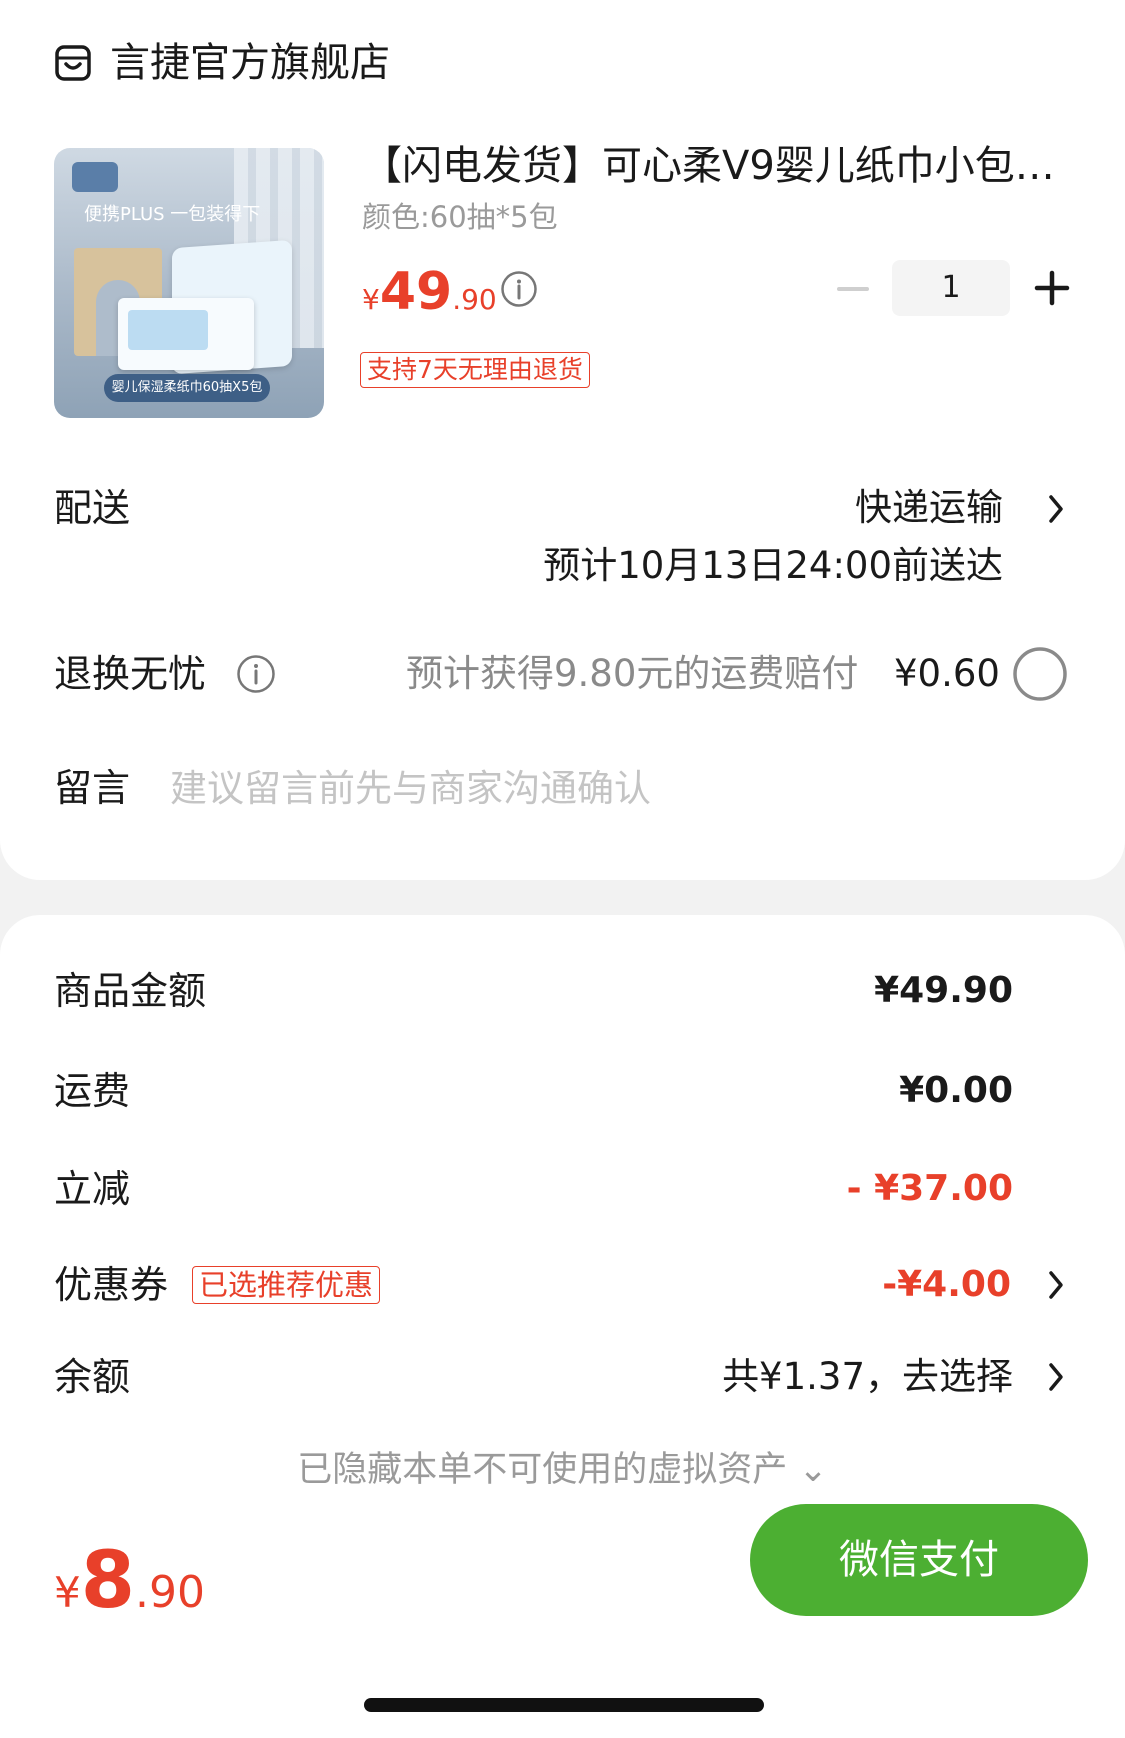 The width and height of the screenshot is (1125, 1738). What do you see at coordinates (867, 1377) in the screenshot?
I see `balance-value: 共¥1.37，去选择` at bounding box center [867, 1377].